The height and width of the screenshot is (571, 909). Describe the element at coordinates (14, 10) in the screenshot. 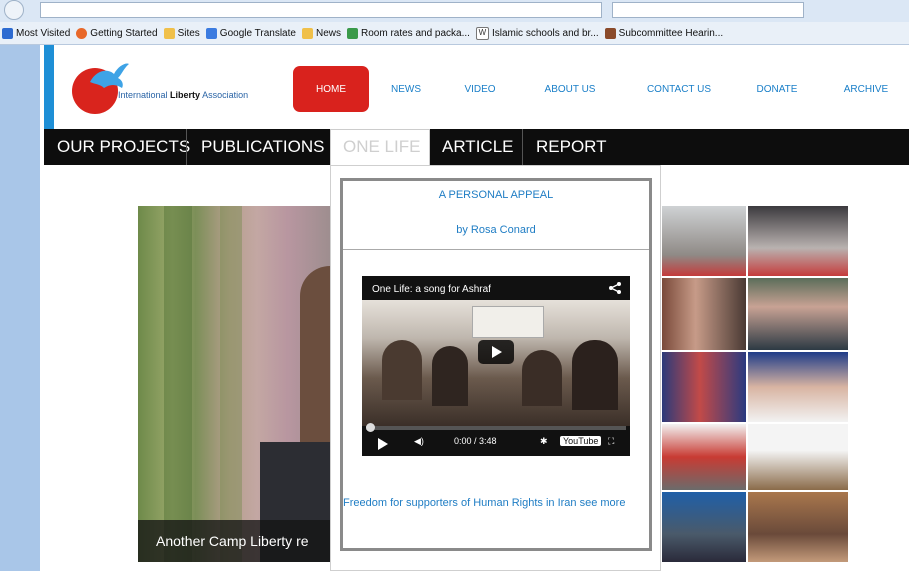

I see `back-button` at that location.